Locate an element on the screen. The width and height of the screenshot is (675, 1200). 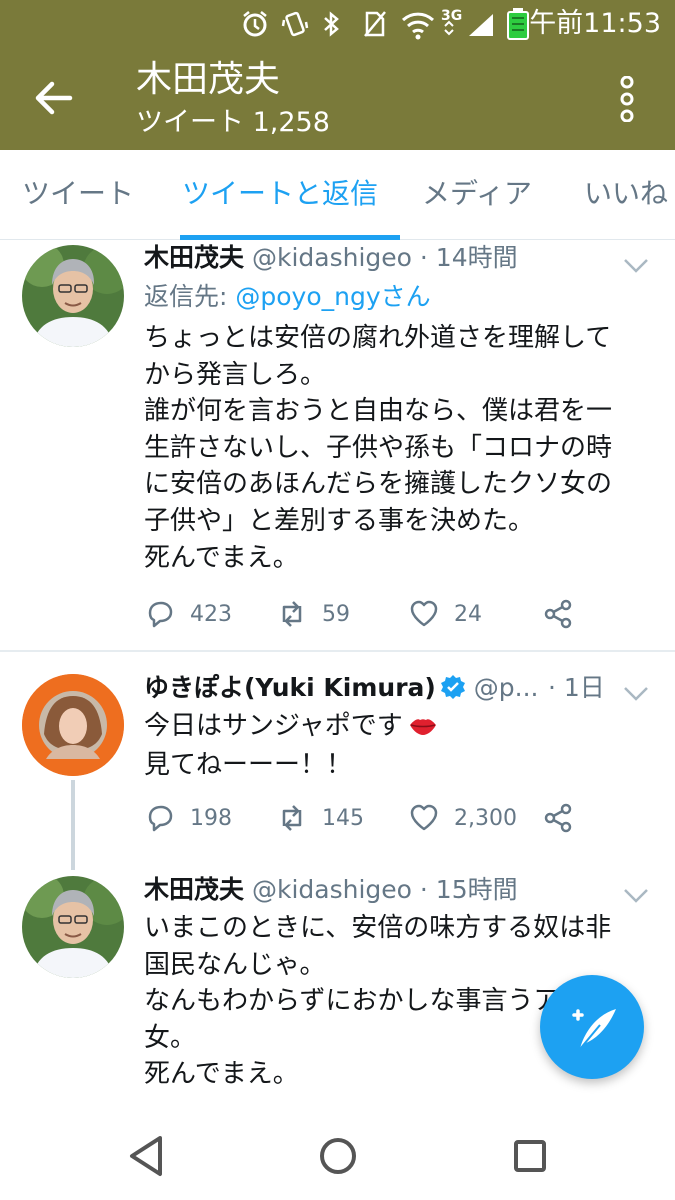
vibrate-icon is located at coordinates (295, 24).